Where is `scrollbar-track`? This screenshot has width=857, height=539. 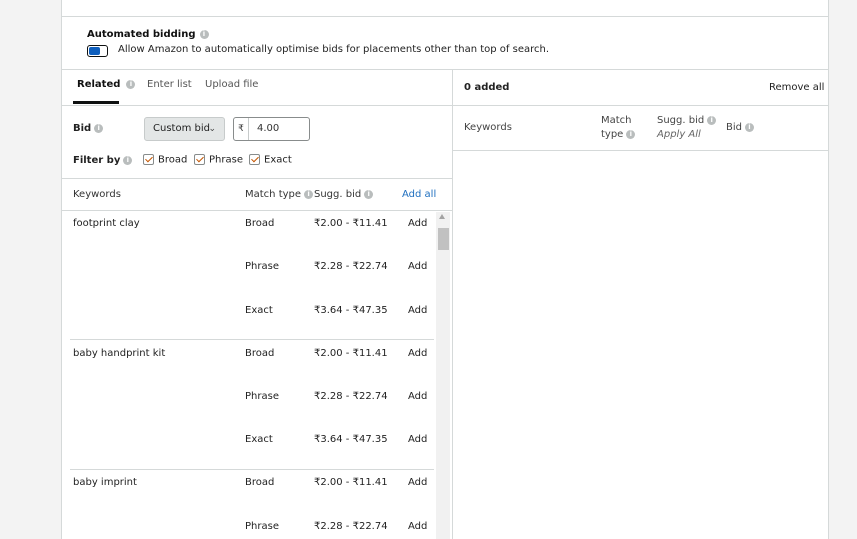 scrollbar-track is located at coordinates (443, 375).